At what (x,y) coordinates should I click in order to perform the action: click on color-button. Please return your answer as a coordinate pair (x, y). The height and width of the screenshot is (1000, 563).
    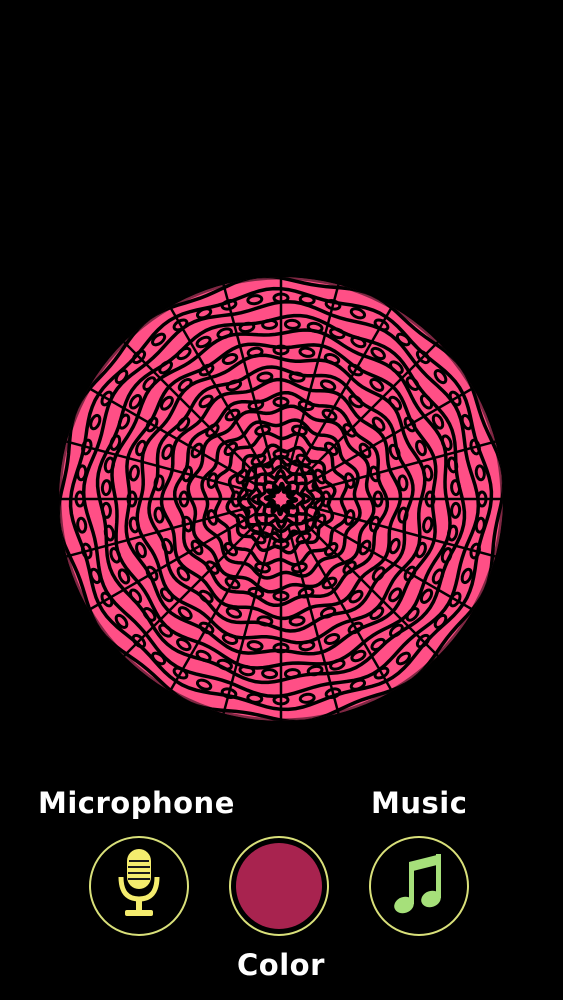
    Looking at the image, I should click on (279, 886).